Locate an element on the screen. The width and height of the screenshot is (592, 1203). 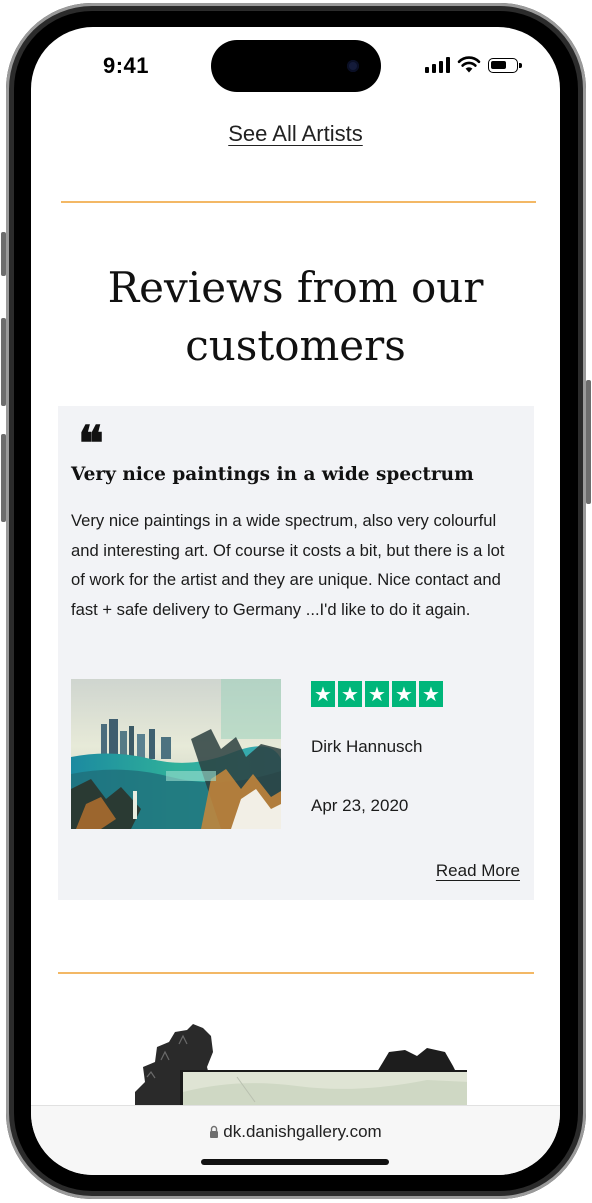
section-divider-bottom is located at coordinates (296, 973).